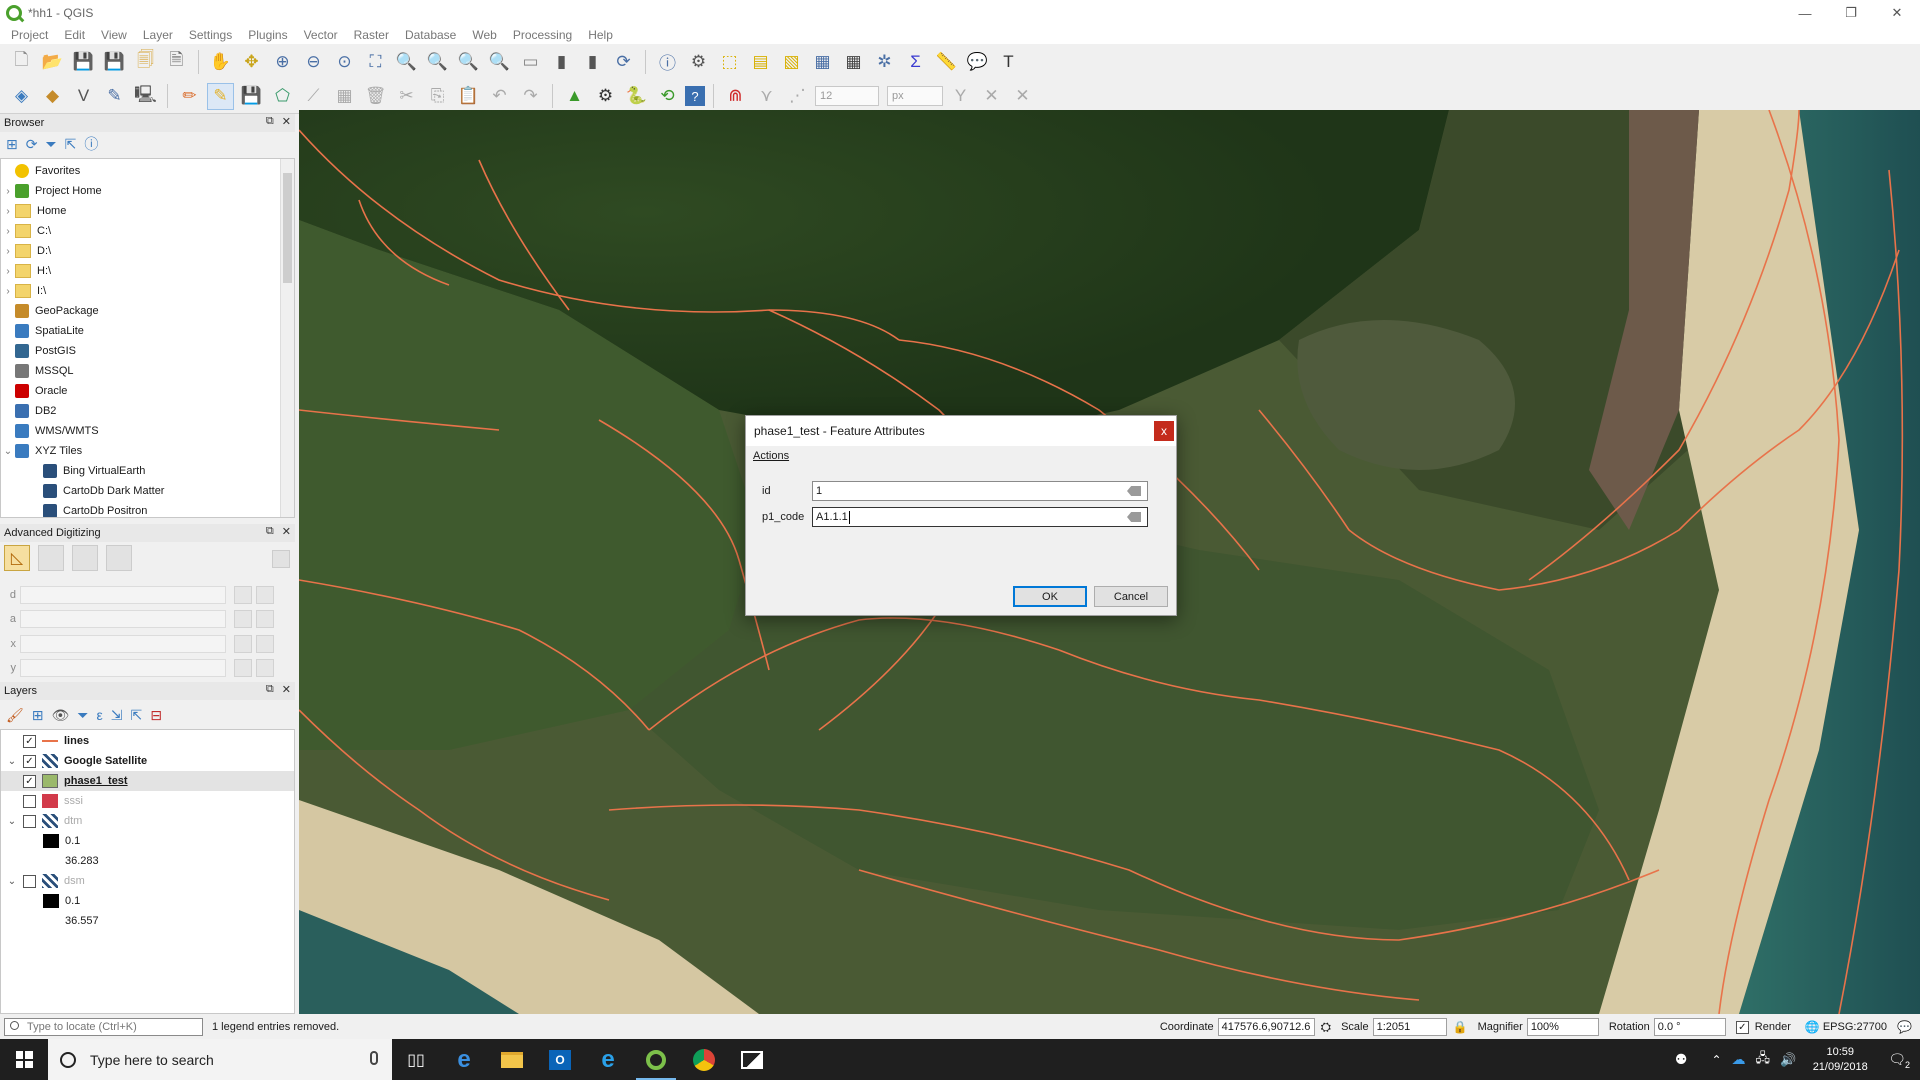 This screenshot has height=1080, width=1920. Describe the element at coordinates (847, 96) in the screenshot. I see `snap-tolerance-input: 12` at that location.